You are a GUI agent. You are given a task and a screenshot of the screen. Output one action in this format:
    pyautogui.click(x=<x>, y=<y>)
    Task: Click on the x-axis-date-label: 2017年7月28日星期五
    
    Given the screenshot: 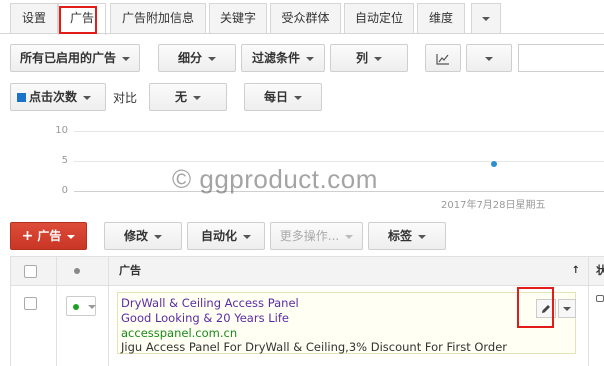 What is the action you would take?
    pyautogui.click(x=493, y=205)
    